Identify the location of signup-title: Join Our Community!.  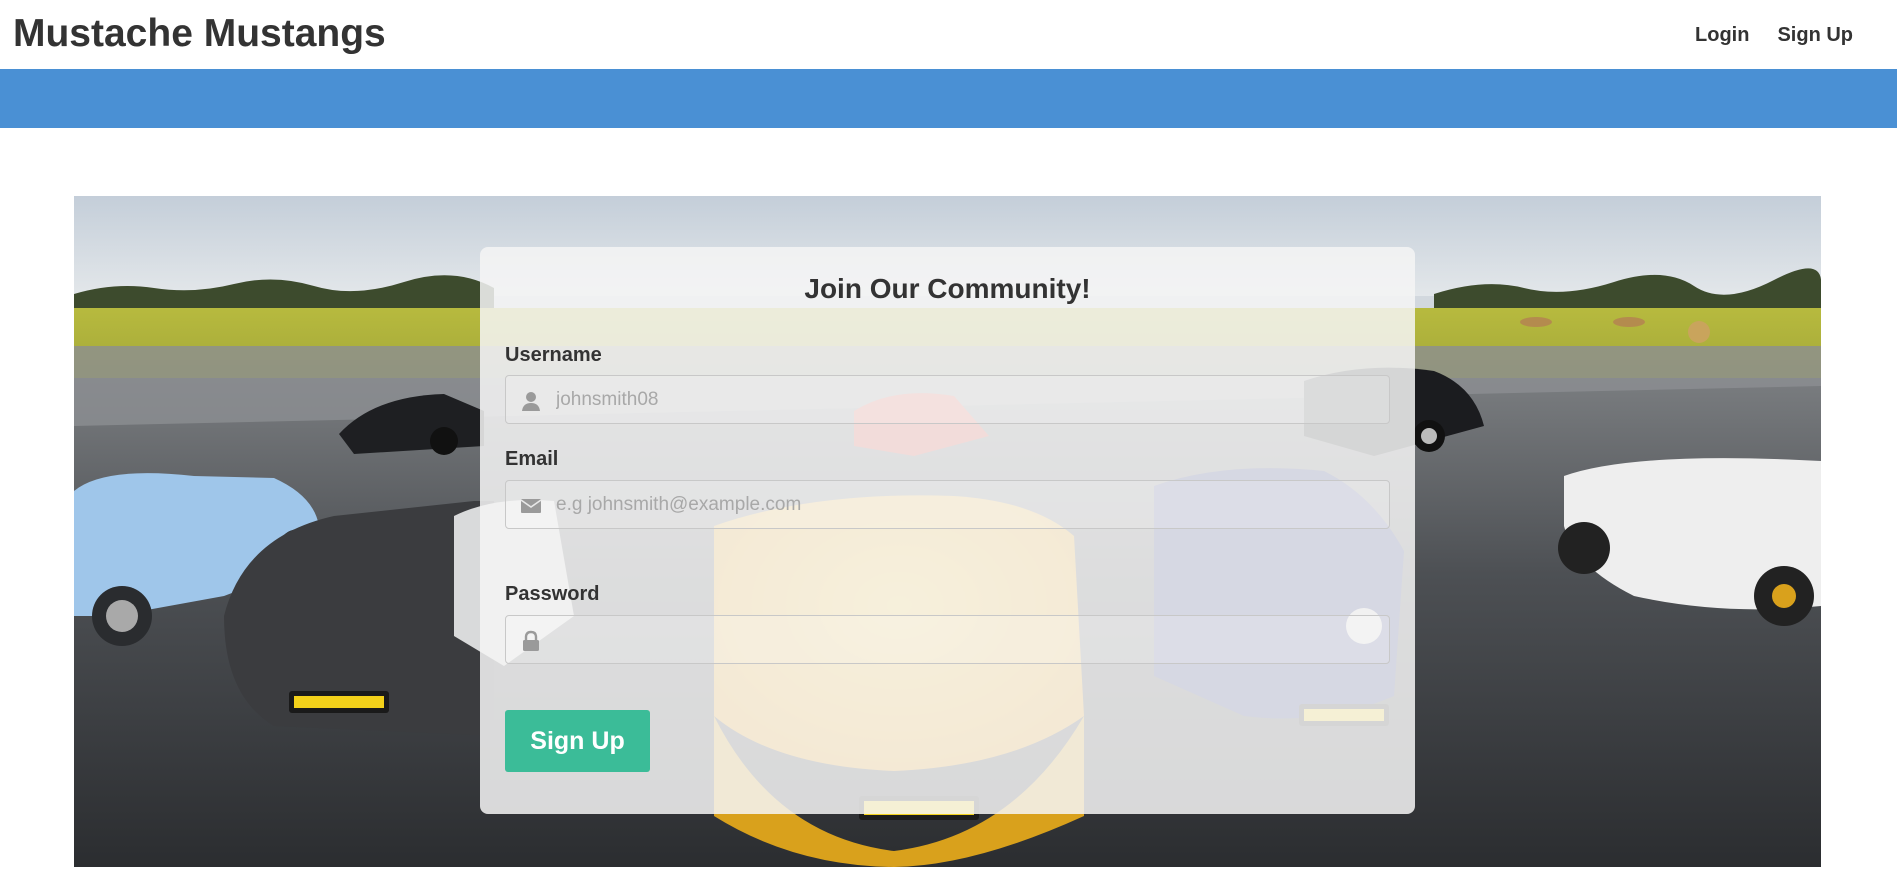
(947, 288).